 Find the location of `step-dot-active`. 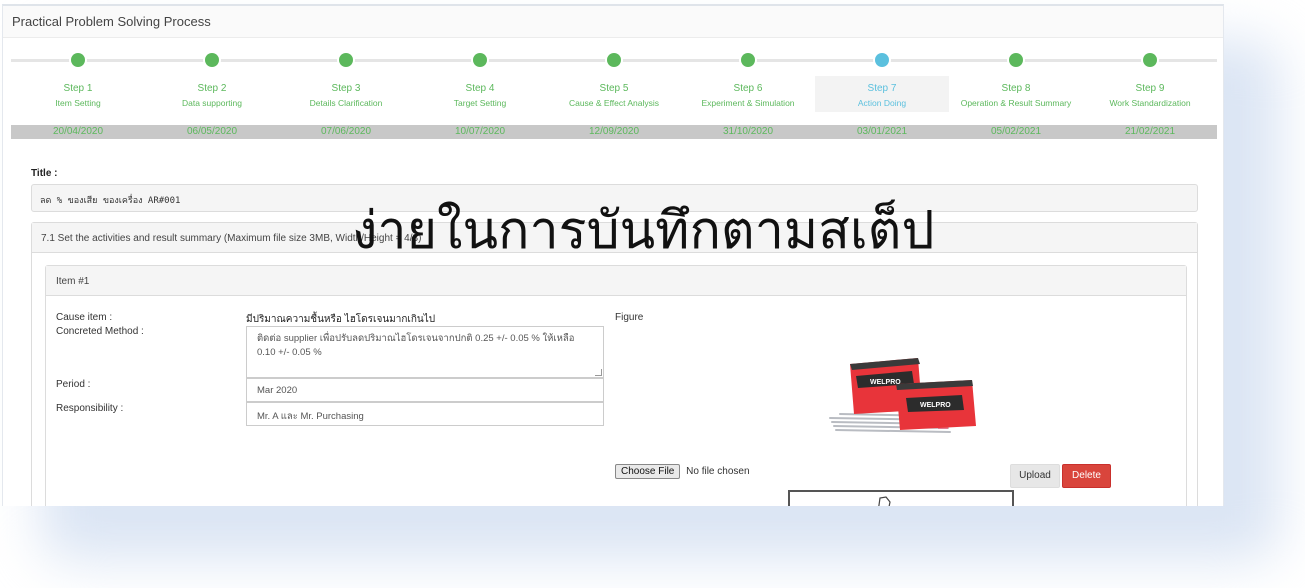

step-dot-active is located at coordinates (882, 60).